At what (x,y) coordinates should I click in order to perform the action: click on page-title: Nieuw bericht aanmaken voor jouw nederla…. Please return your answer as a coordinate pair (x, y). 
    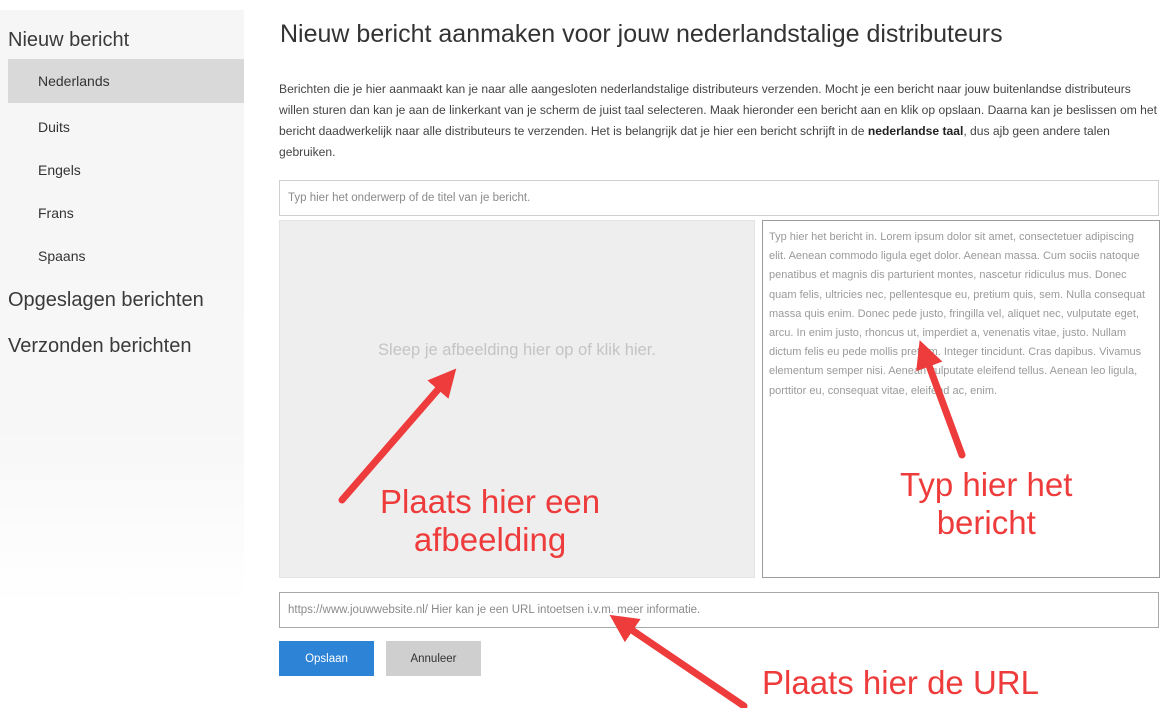
    Looking at the image, I should click on (641, 34).